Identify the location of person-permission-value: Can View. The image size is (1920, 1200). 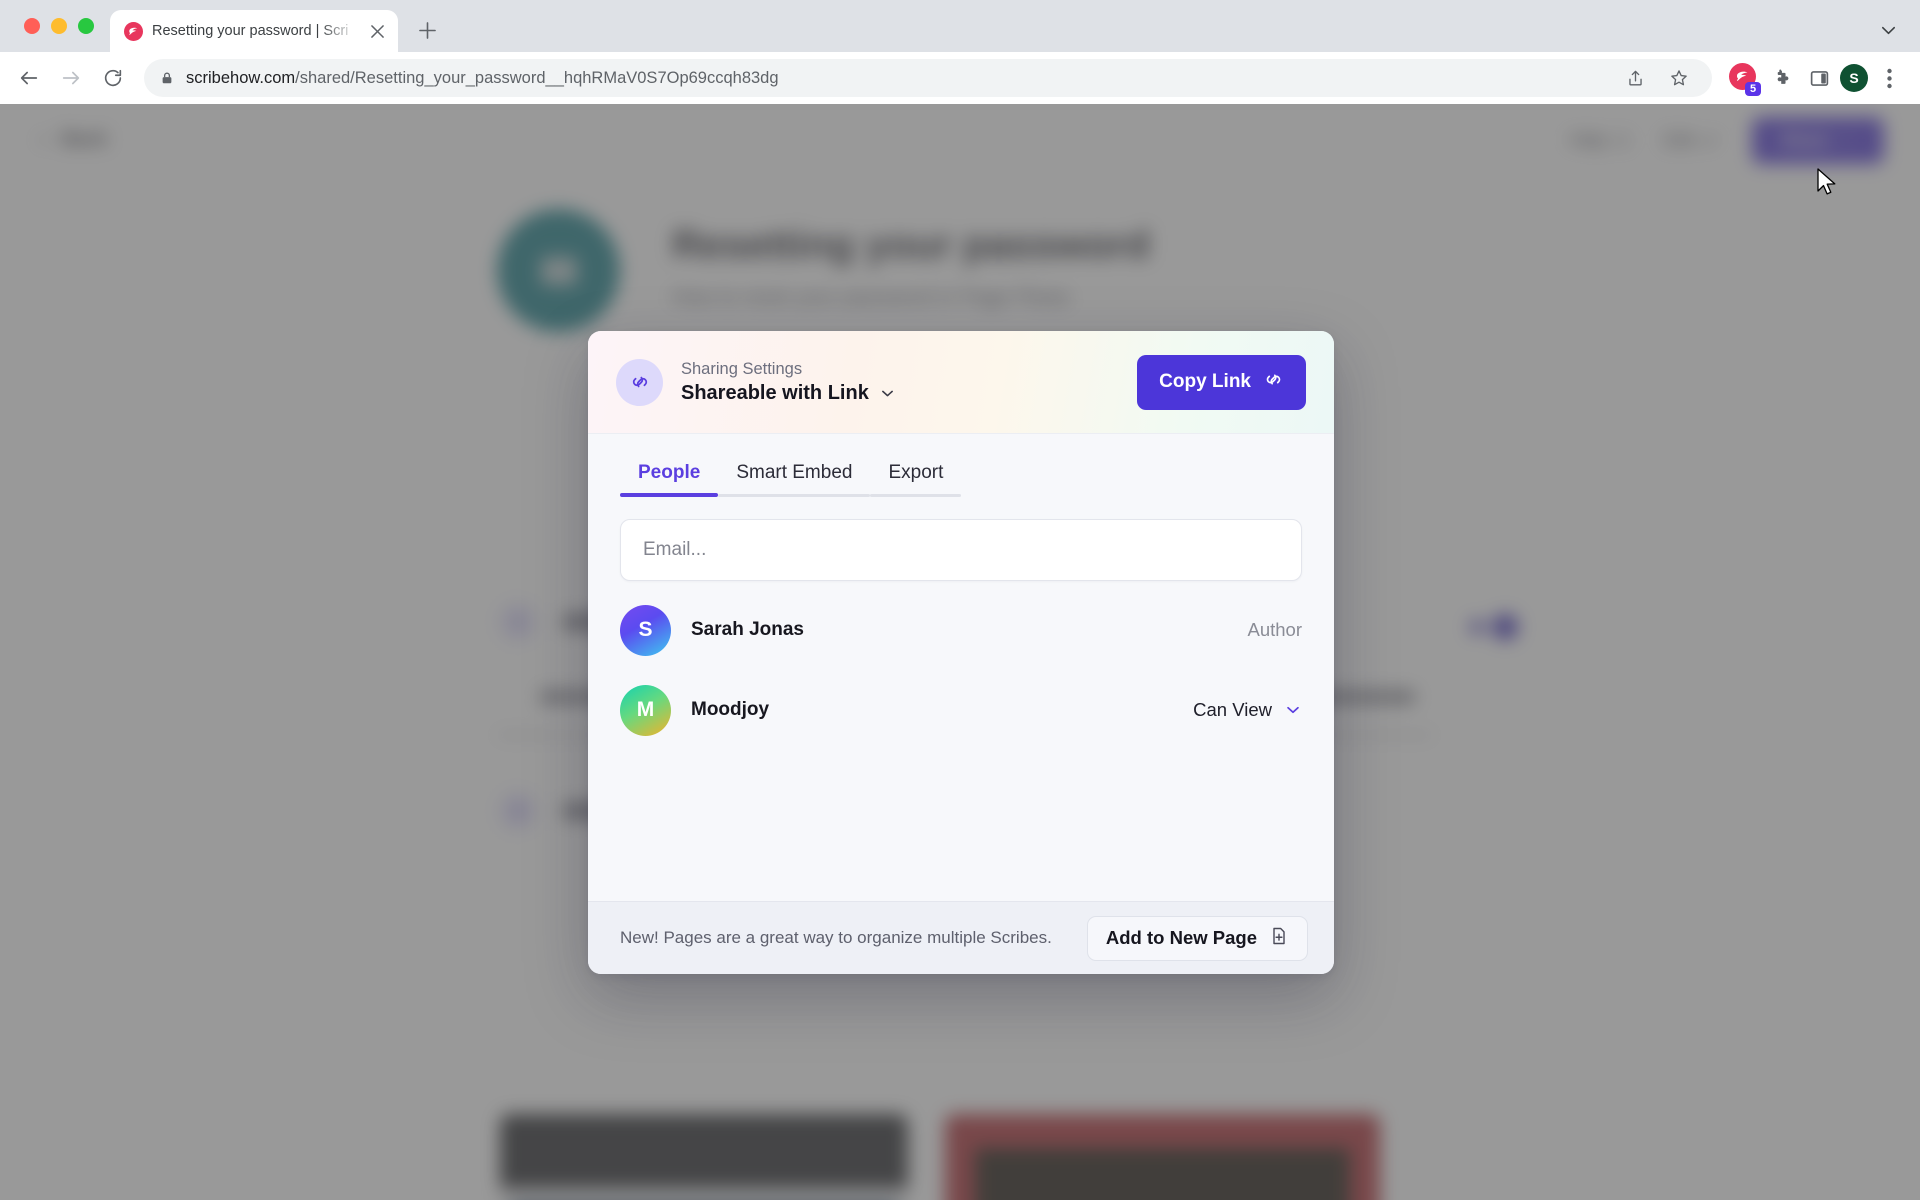
(1232, 709).